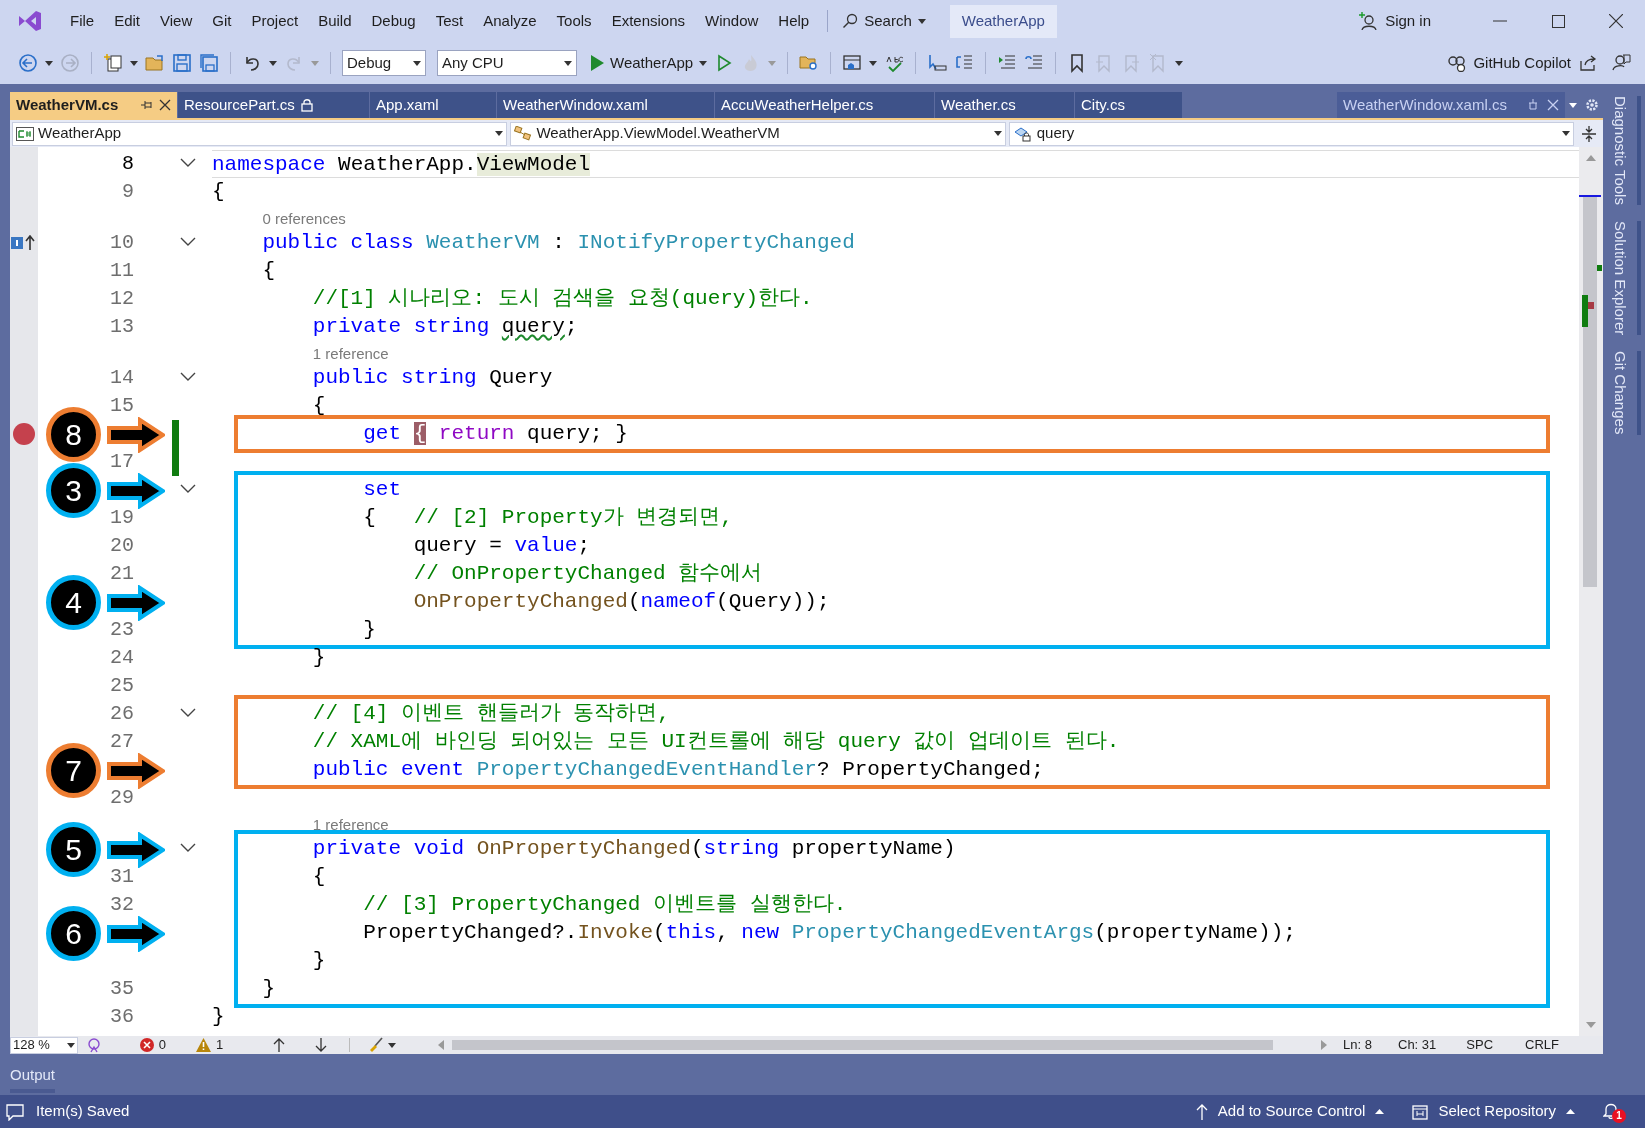 The image size is (1645, 1128). I want to click on line-ending-indicator: CRLF, so click(1542, 1045).